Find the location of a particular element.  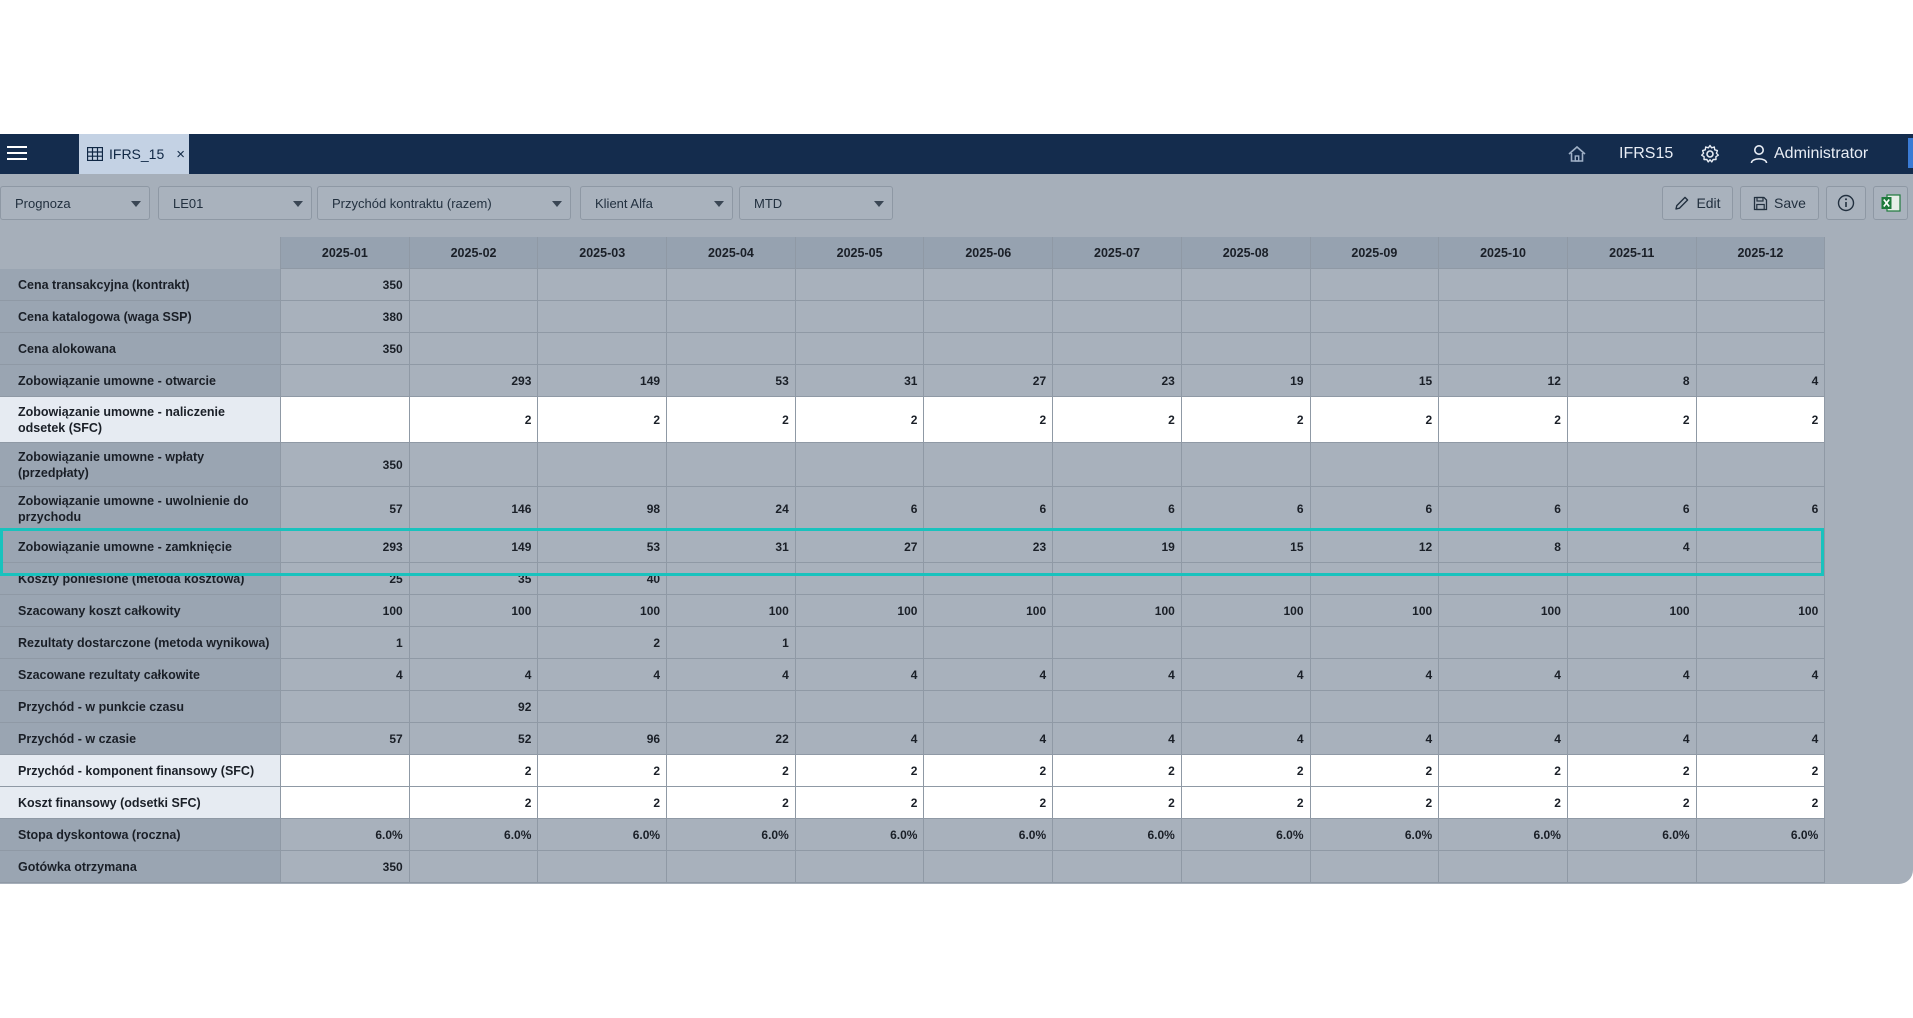

grid-cell: 53 is located at coordinates (603, 547).